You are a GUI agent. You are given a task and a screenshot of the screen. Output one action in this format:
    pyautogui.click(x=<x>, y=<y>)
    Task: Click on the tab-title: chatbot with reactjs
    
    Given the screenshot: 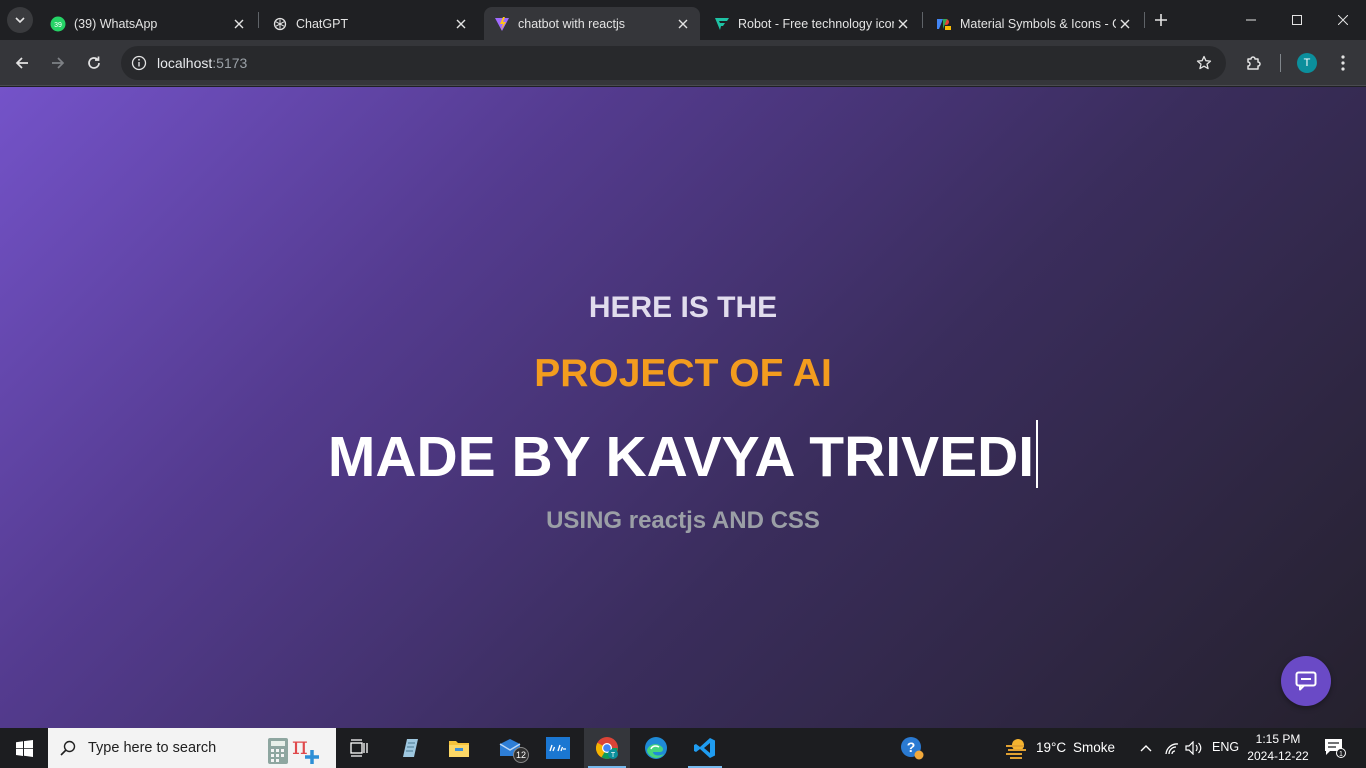 What is the action you would take?
    pyautogui.click(x=571, y=23)
    